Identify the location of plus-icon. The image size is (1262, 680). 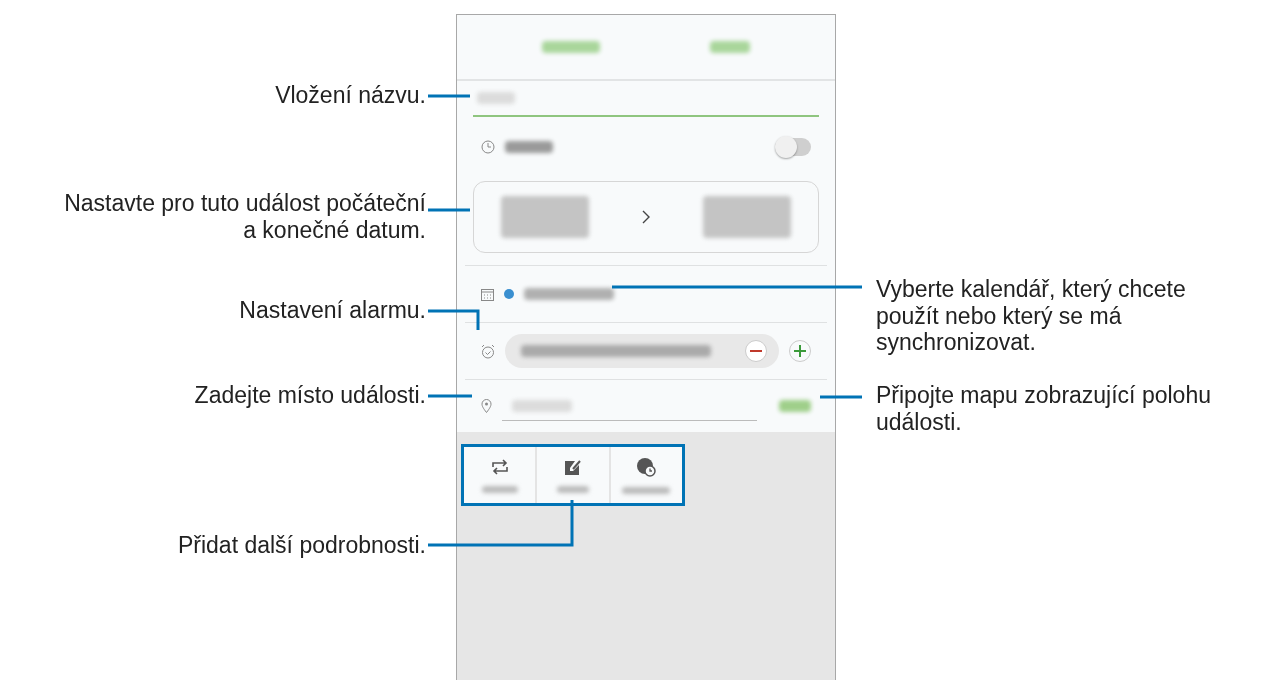
(800, 351).